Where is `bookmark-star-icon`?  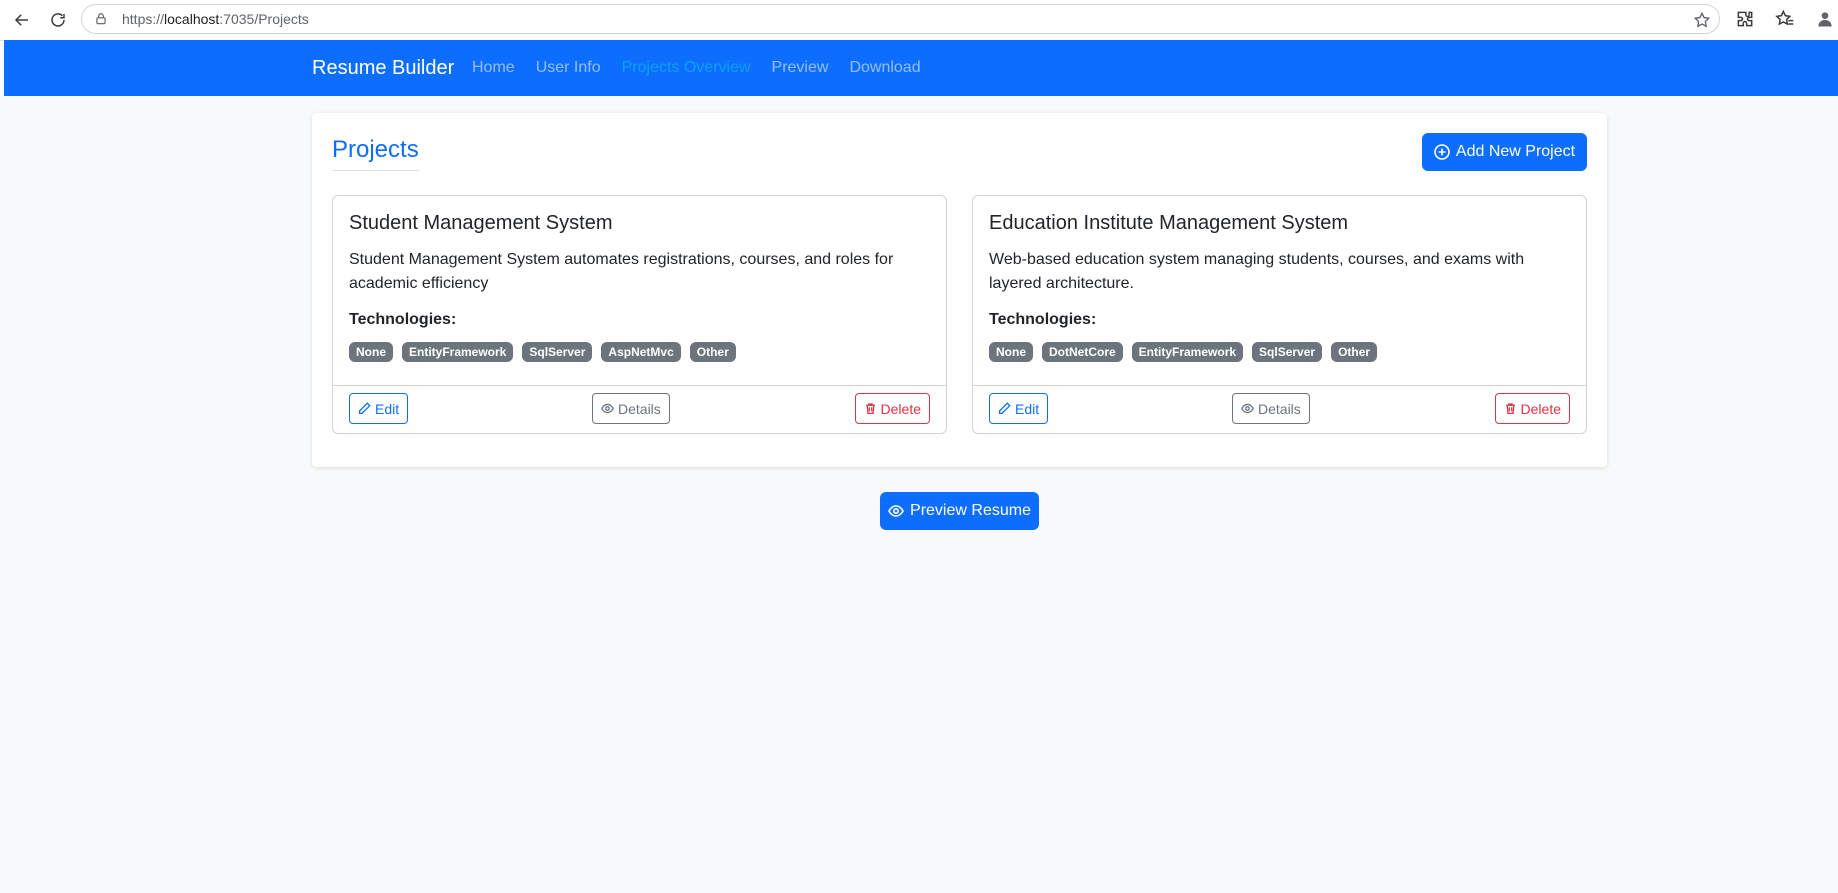
bookmark-star-icon is located at coordinates (1702, 20).